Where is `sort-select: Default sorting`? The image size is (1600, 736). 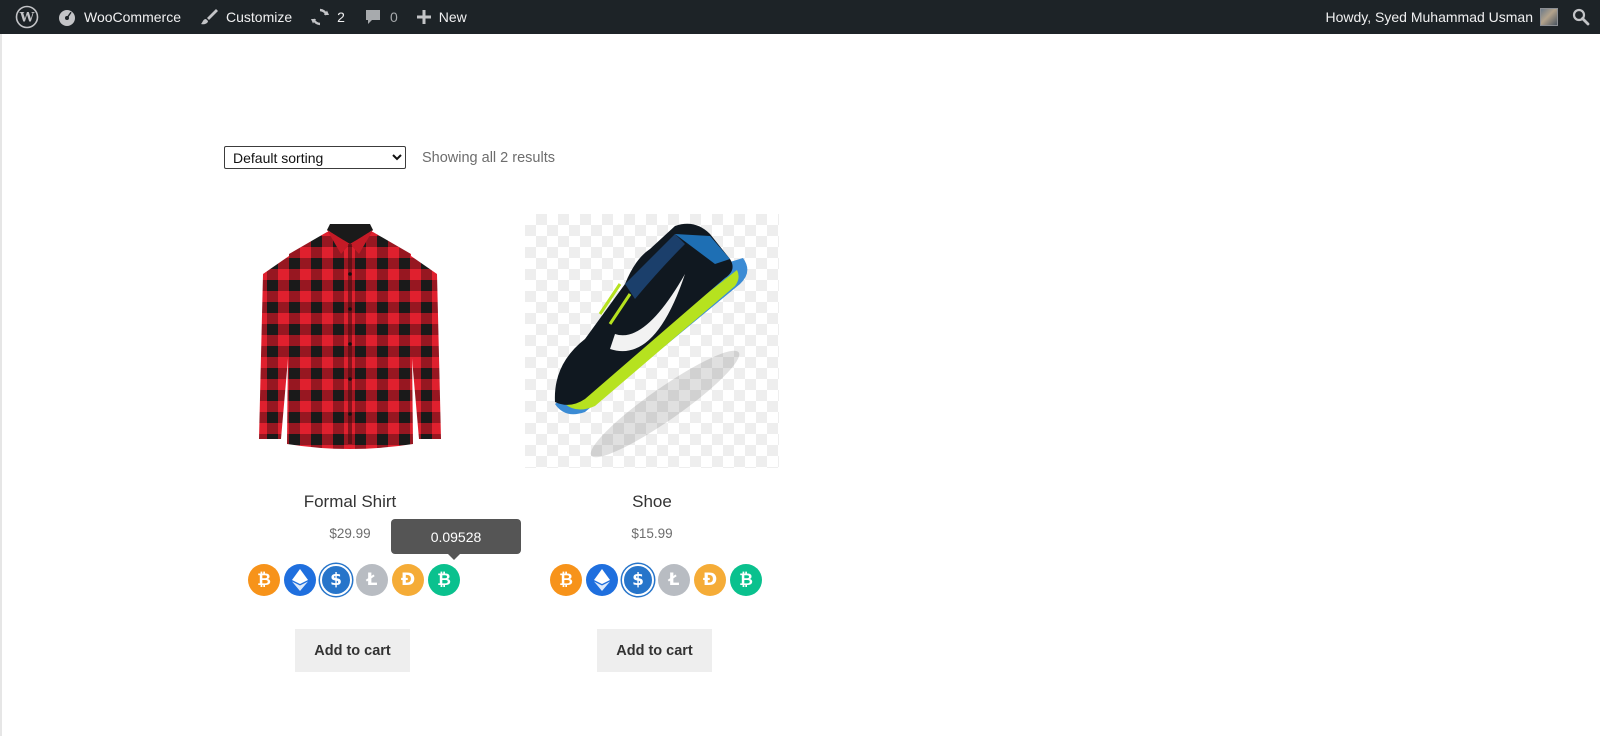 sort-select: Default sorting is located at coordinates (315, 157).